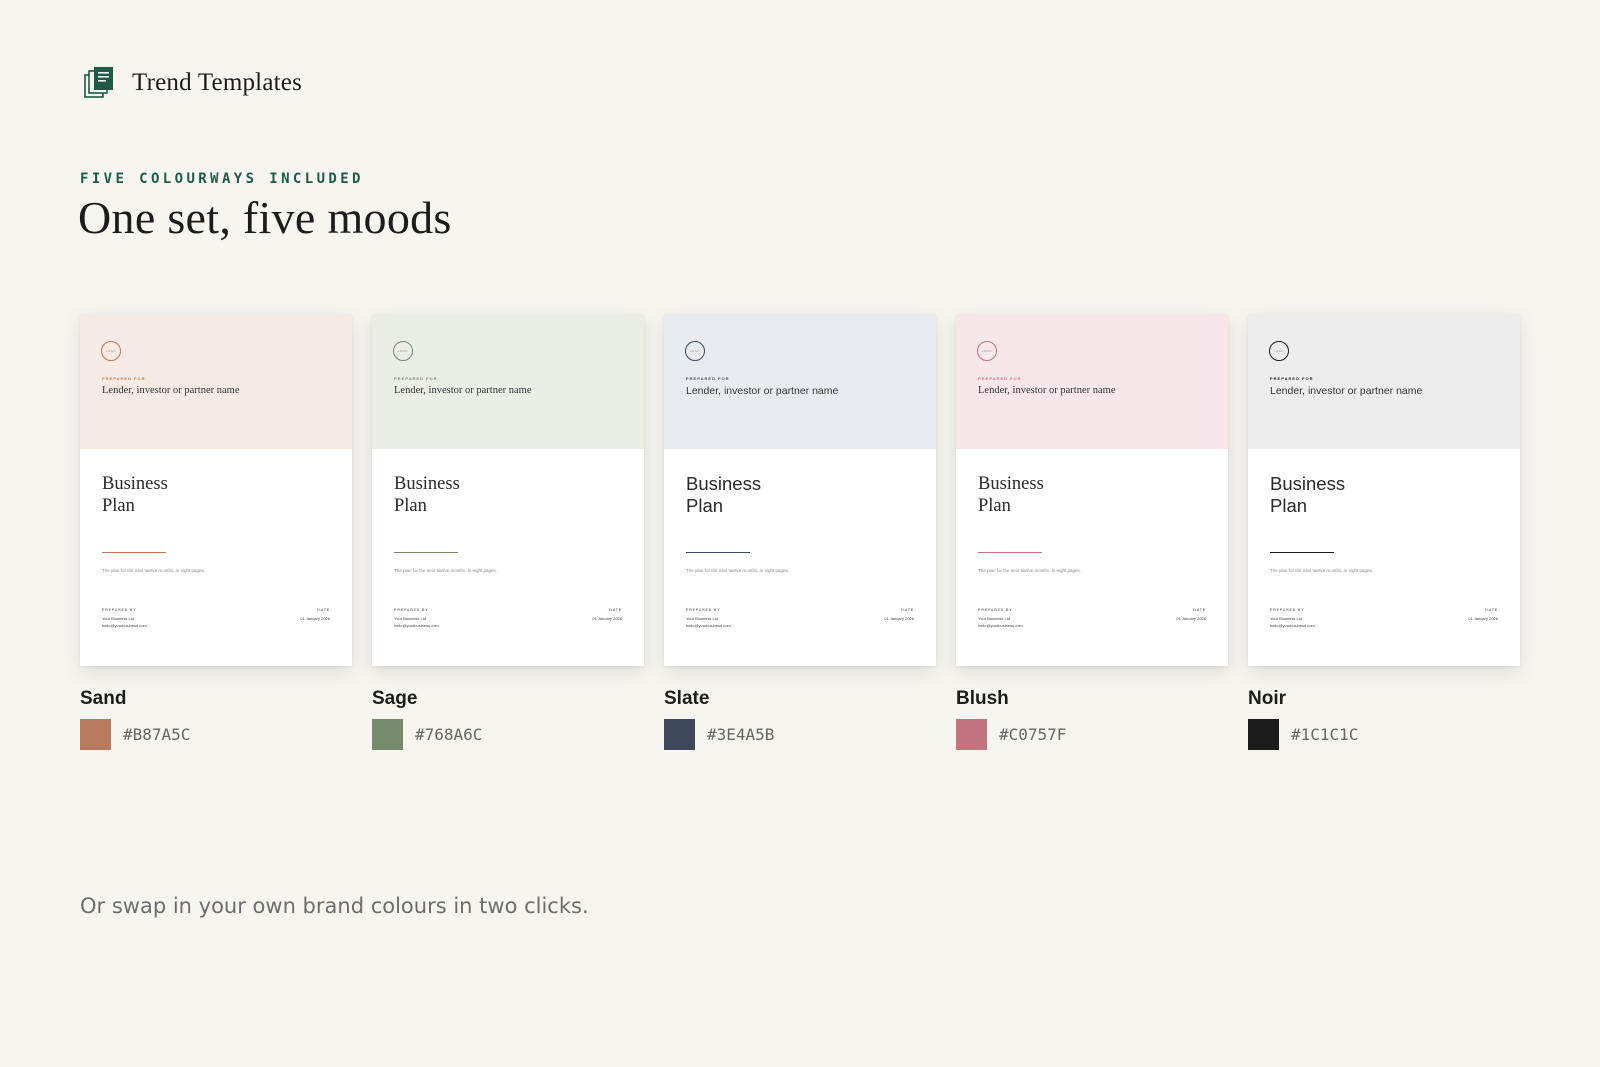 The image size is (1600, 1067). Describe the element at coordinates (741, 734) in the screenshot. I see `colour-hex: #3E4A5B` at that location.